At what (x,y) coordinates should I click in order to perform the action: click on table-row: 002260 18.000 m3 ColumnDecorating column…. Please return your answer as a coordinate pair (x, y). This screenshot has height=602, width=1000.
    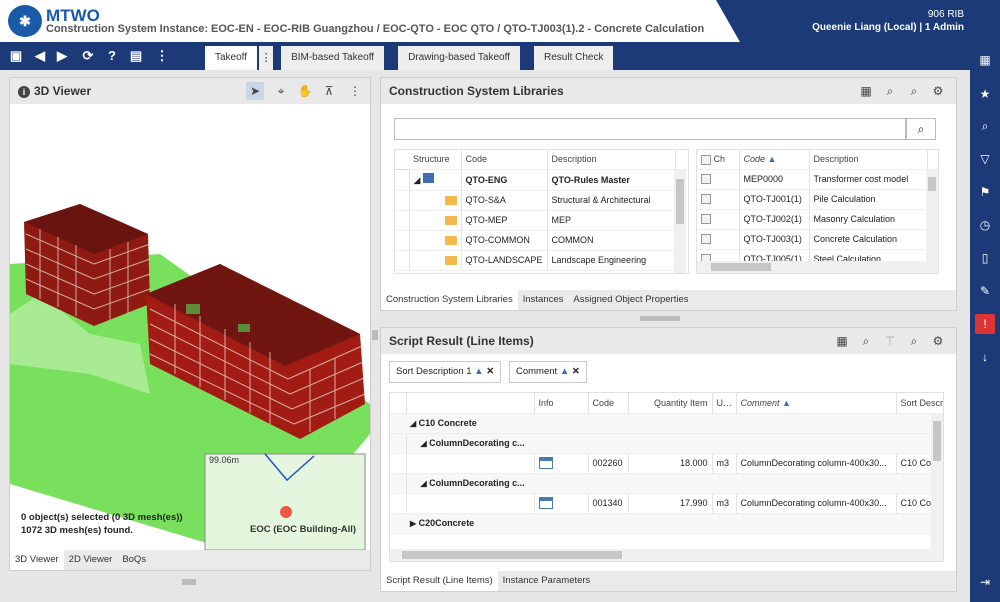
    Looking at the image, I should click on (666, 463).